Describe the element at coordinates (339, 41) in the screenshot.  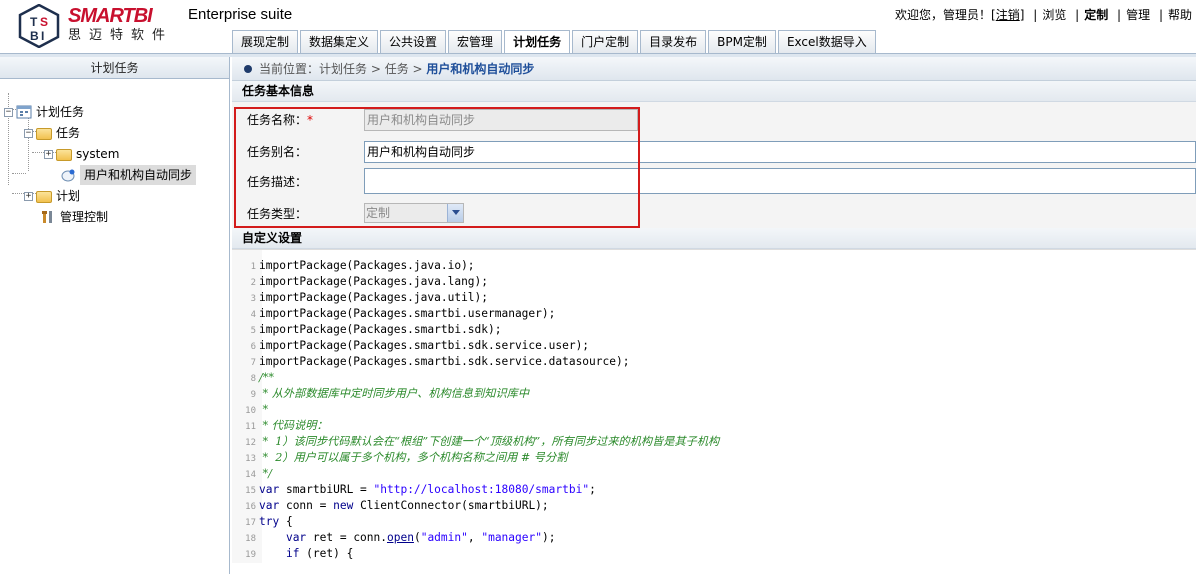
I see `tab-dataset-definition: 数据集定义` at that location.